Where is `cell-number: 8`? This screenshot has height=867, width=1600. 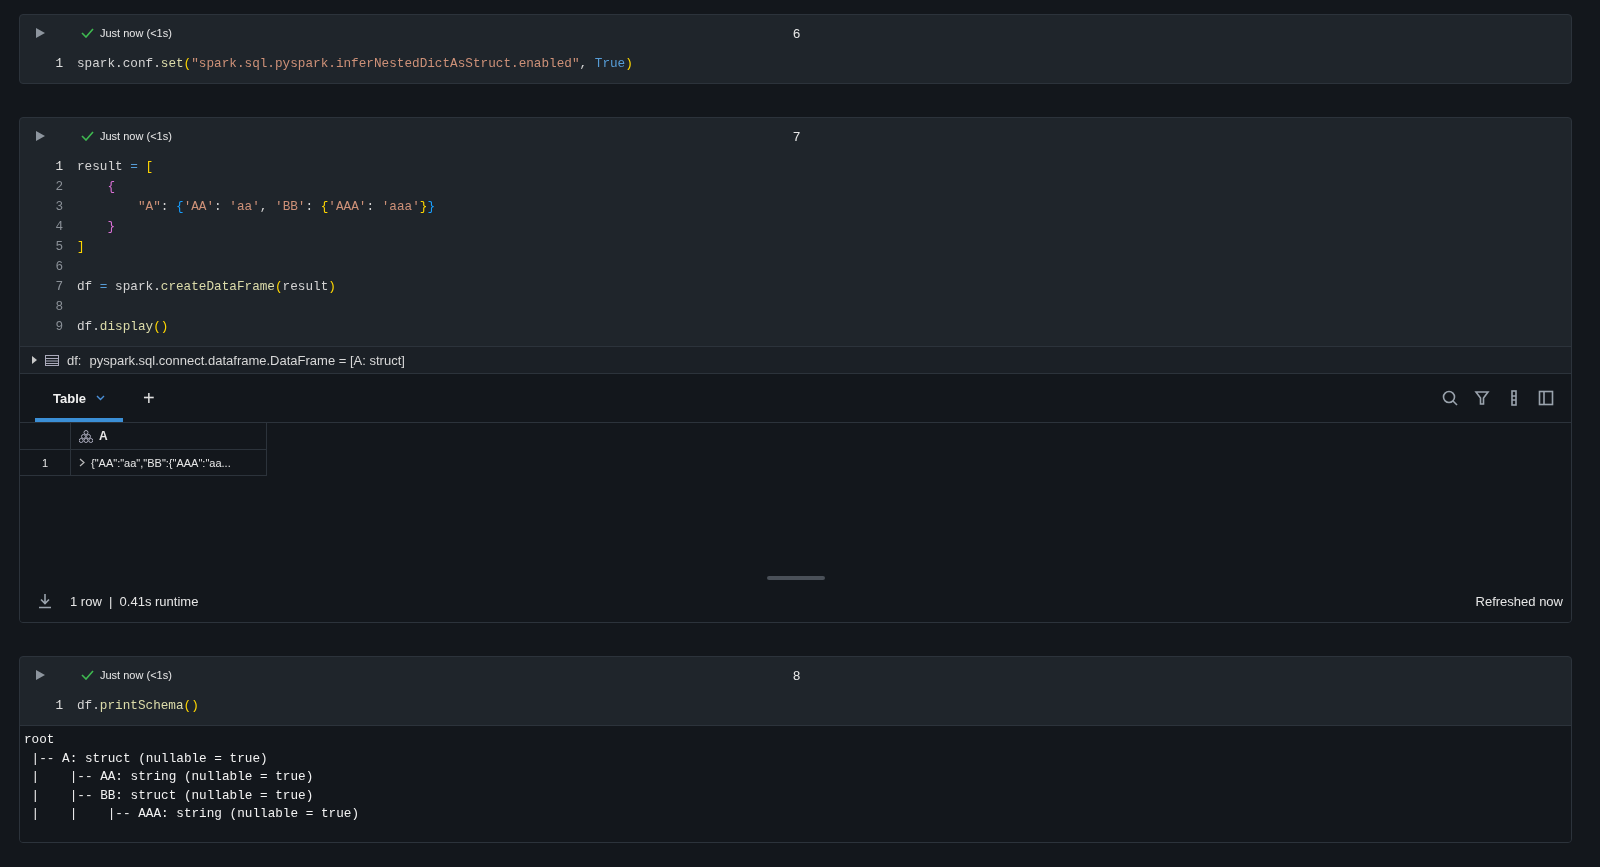
cell-number: 8 is located at coordinates (796, 675).